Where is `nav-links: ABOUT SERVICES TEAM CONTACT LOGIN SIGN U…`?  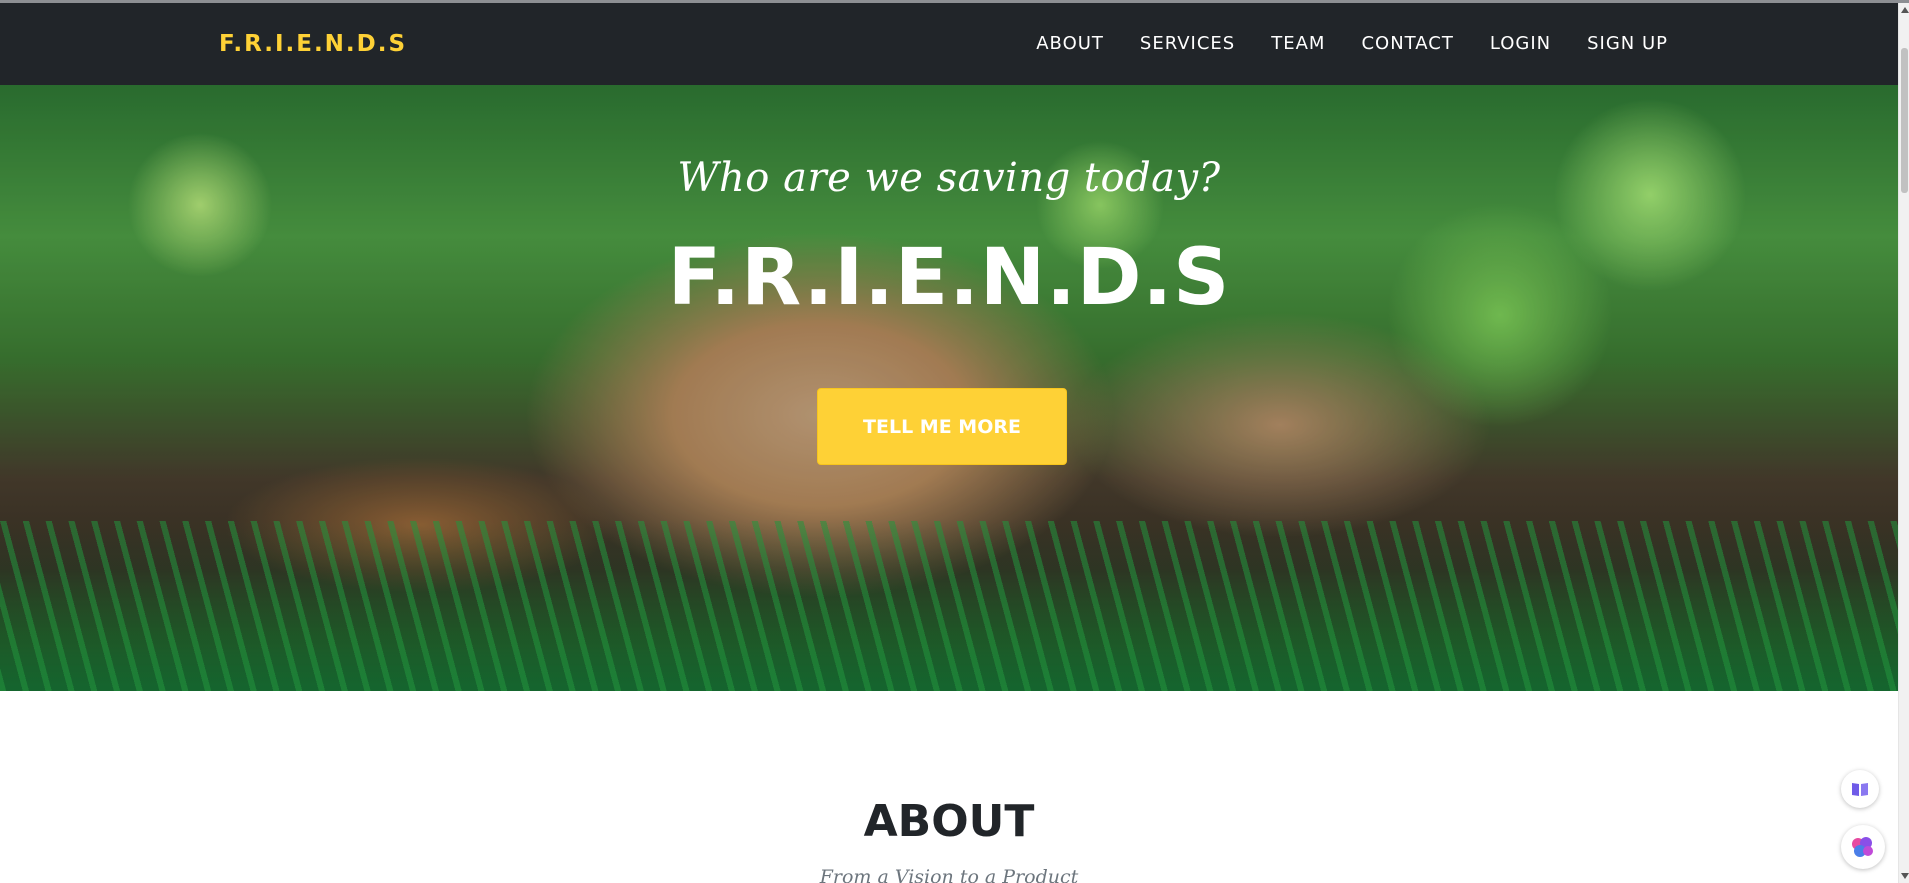
nav-links: ABOUT SERVICES TEAM CONTACT LOGIN SIGN U… is located at coordinates (1352, 43).